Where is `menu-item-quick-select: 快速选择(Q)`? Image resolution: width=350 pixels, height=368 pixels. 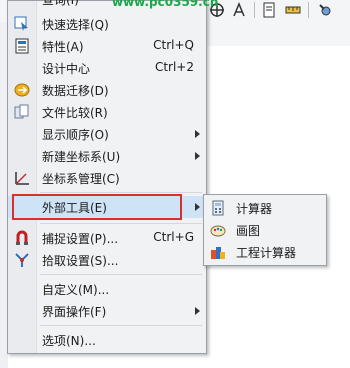
menu-item-quick-select: 快速选择(Q) is located at coordinates (107, 24).